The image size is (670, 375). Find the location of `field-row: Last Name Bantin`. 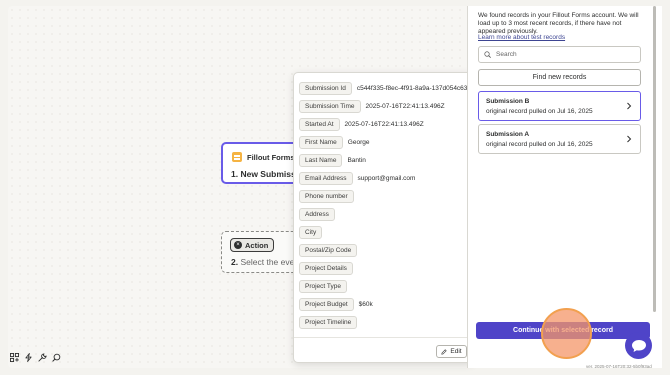

field-row: Last Name Bantin is located at coordinates (332, 160).